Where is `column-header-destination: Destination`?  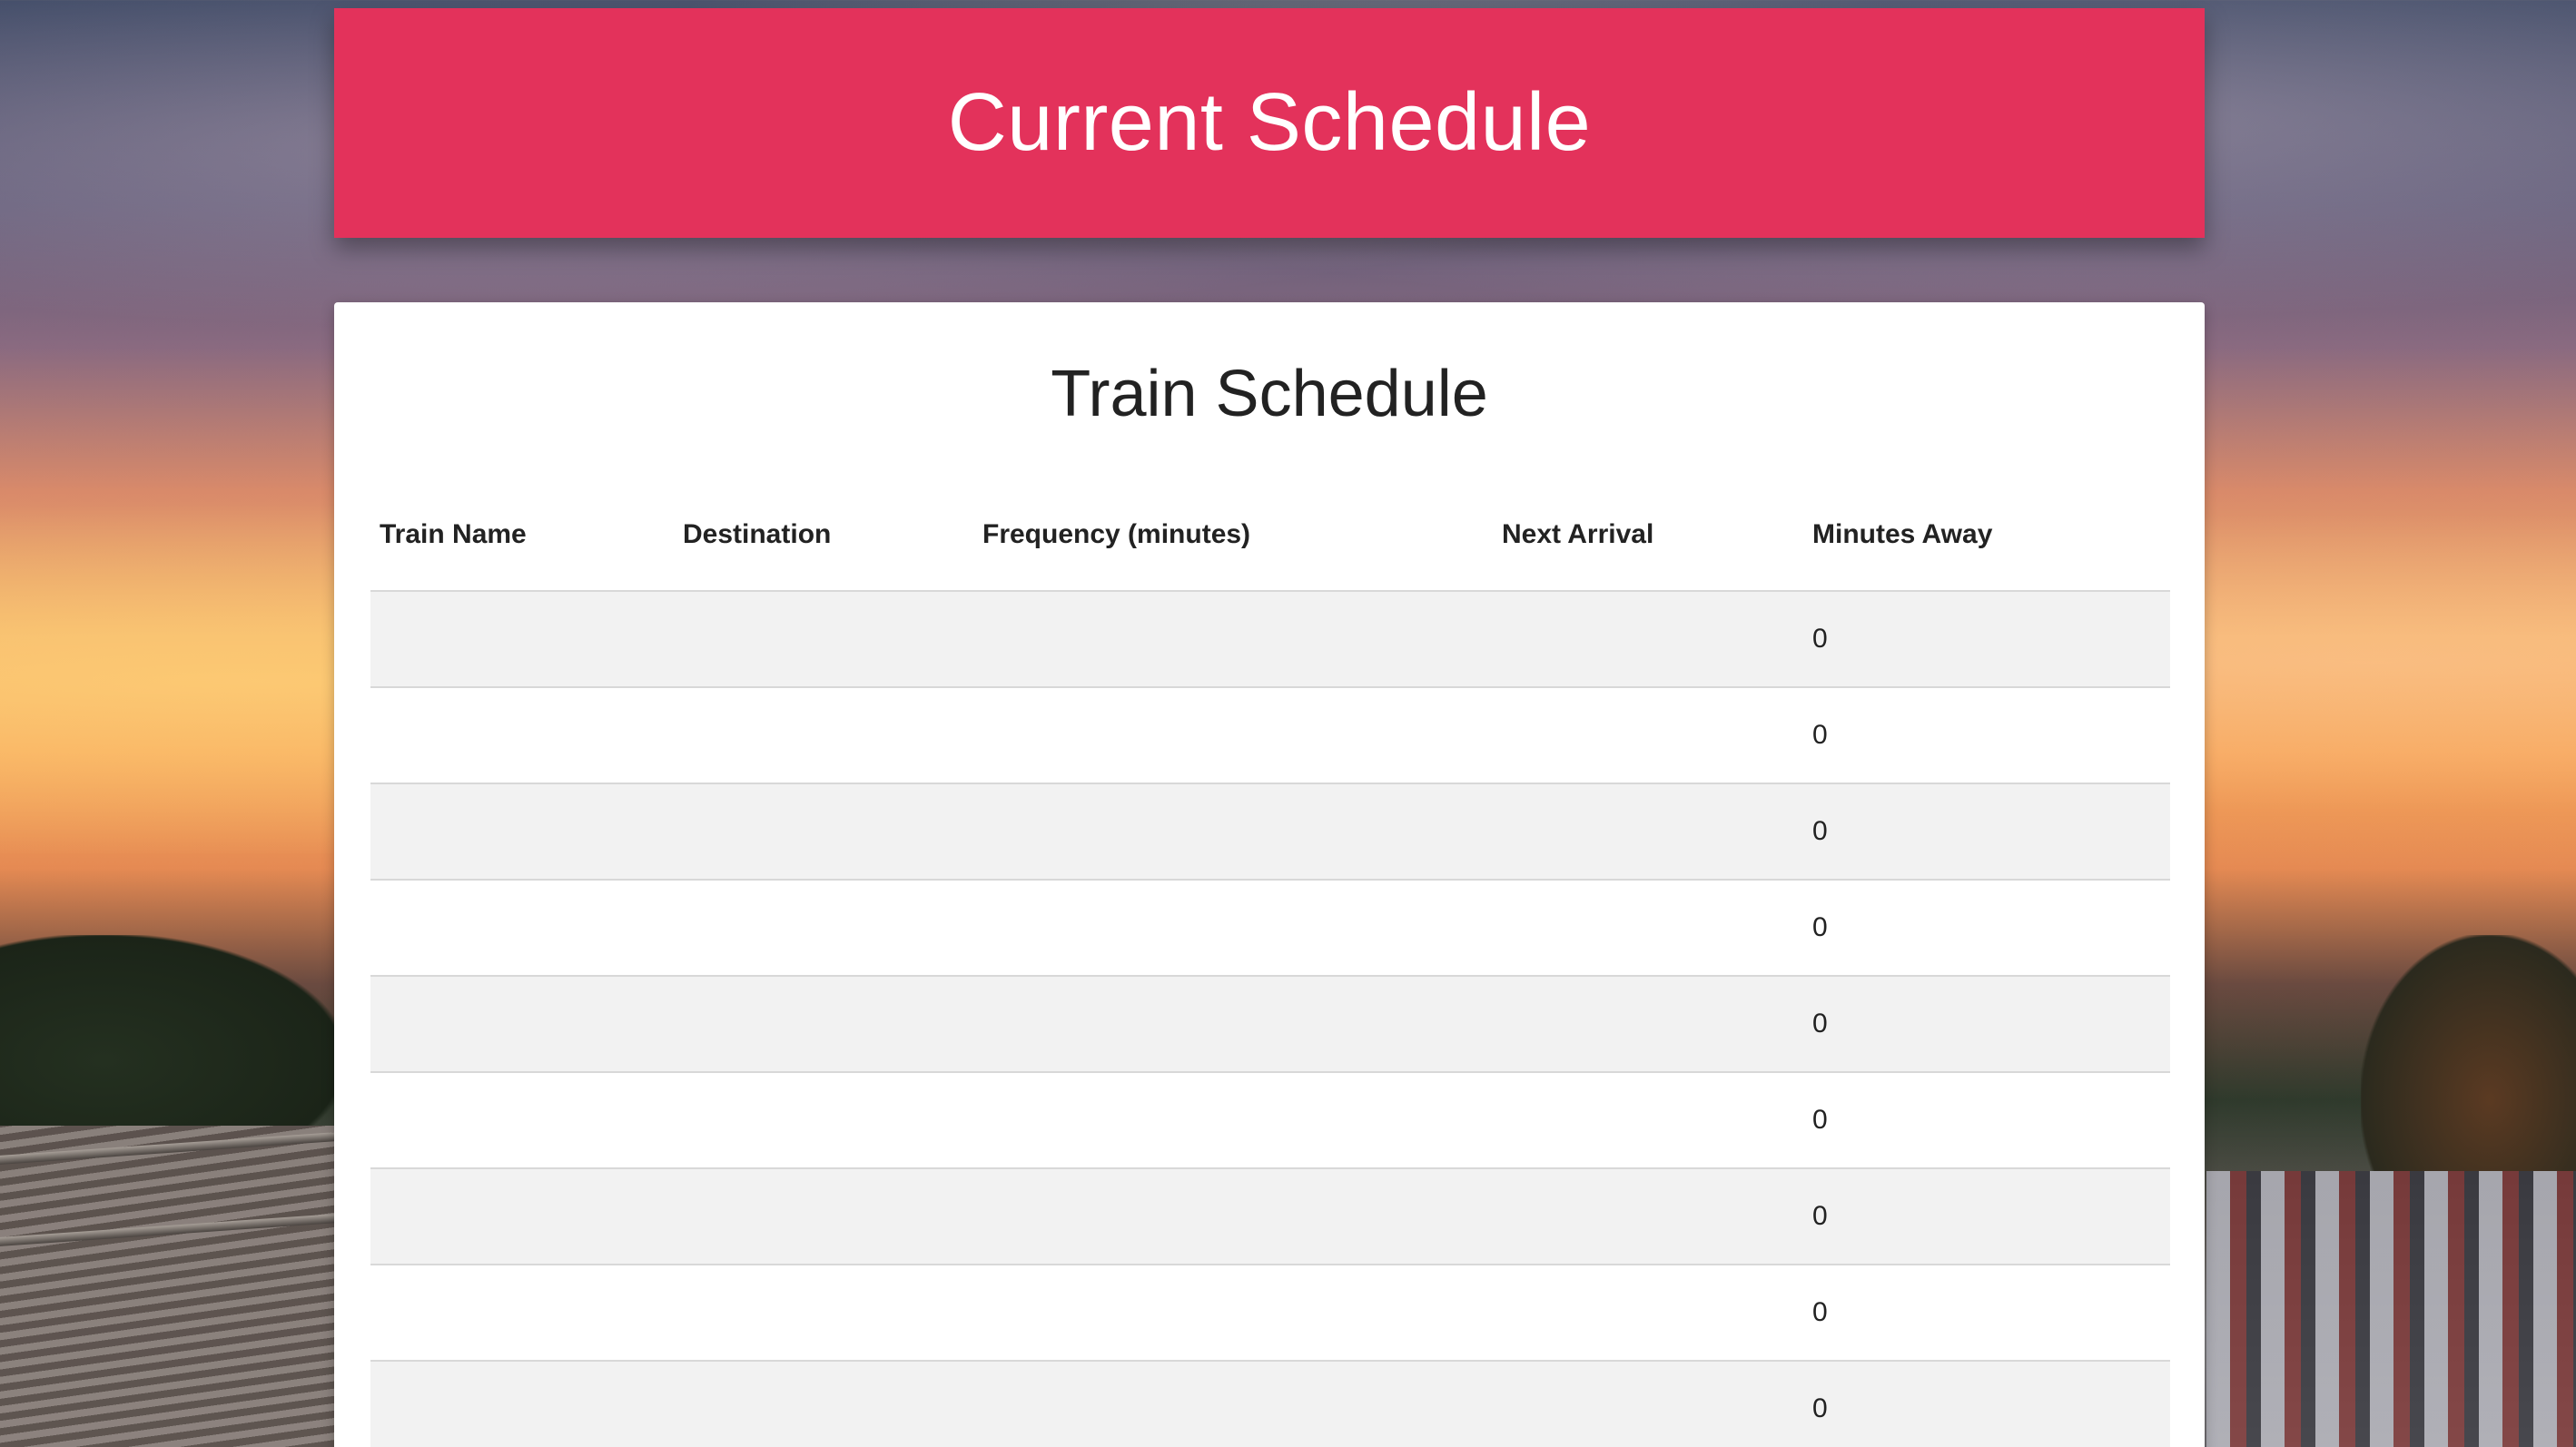 column-header-destination: Destination is located at coordinates (823, 535).